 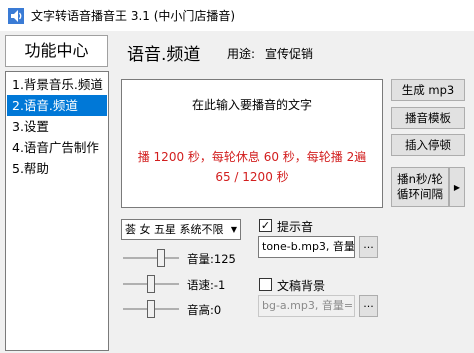 What do you see at coordinates (265, 284) in the screenshot?
I see `doc-background-checkbox` at bounding box center [265, 284].